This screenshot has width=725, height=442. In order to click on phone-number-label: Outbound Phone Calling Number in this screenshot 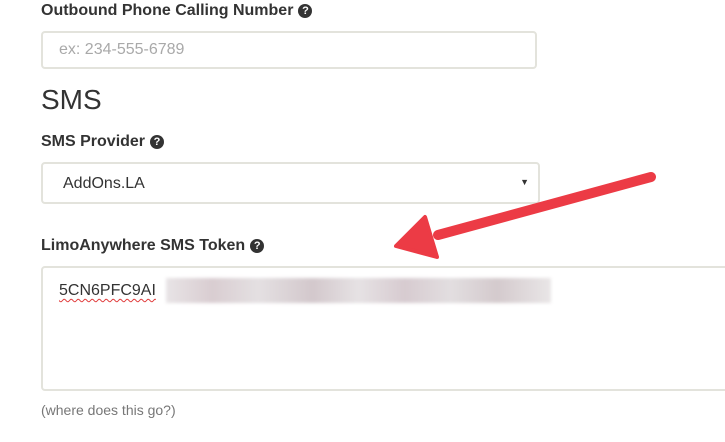, I will do `click(167, 10)`.